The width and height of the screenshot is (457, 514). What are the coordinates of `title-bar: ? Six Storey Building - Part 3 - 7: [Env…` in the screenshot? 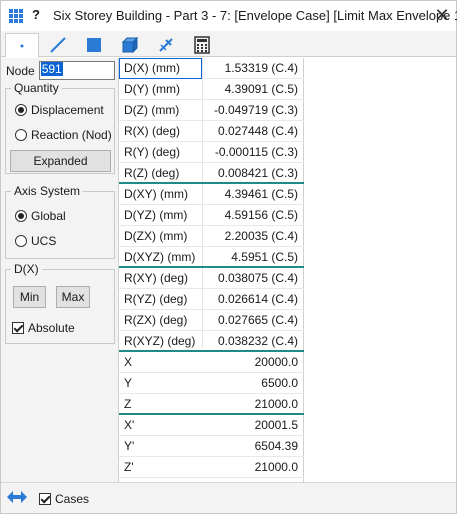 It's located at (229, 16).